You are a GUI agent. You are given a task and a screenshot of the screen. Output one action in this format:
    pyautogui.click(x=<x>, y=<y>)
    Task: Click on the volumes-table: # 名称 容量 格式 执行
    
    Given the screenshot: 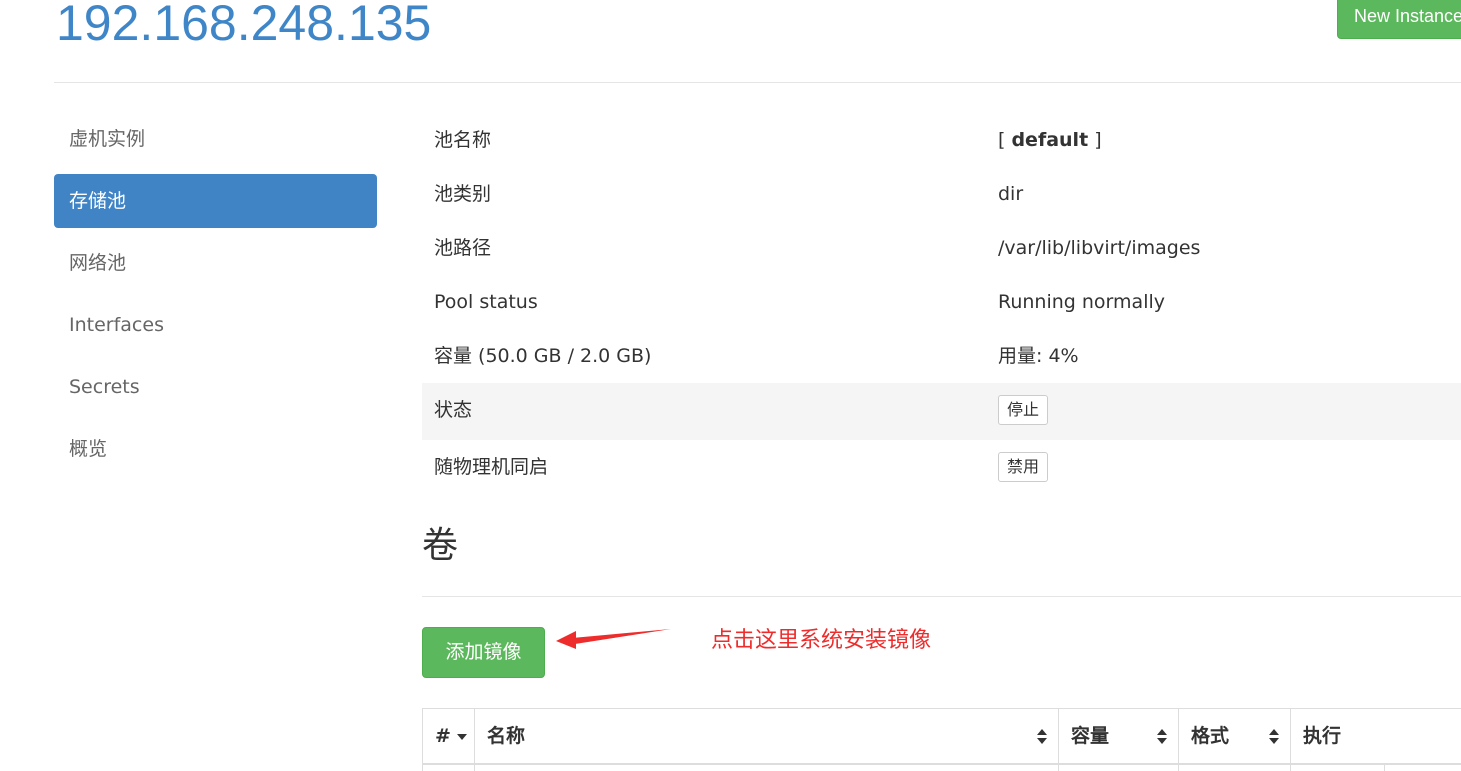 What is the action you would take?
    pyautogui.click(x=941, y=739)
    